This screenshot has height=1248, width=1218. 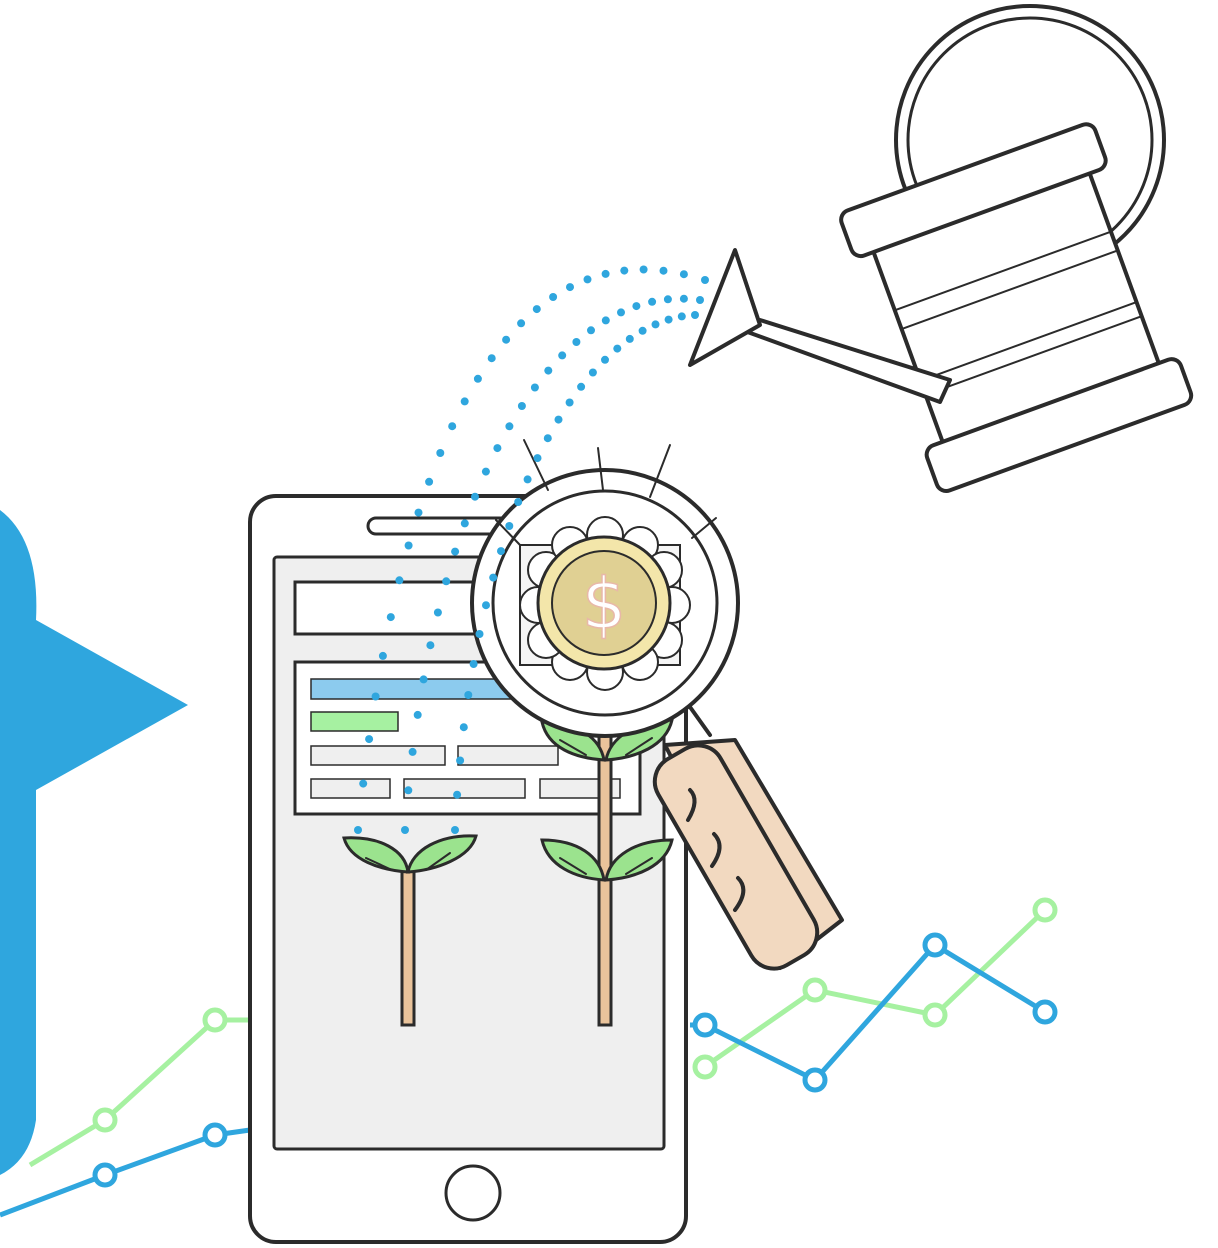 What do you see at coordinates (868, 1012) in the screenshot?
I see `blue-trend-line-right` at bounding box center [868, 1012].